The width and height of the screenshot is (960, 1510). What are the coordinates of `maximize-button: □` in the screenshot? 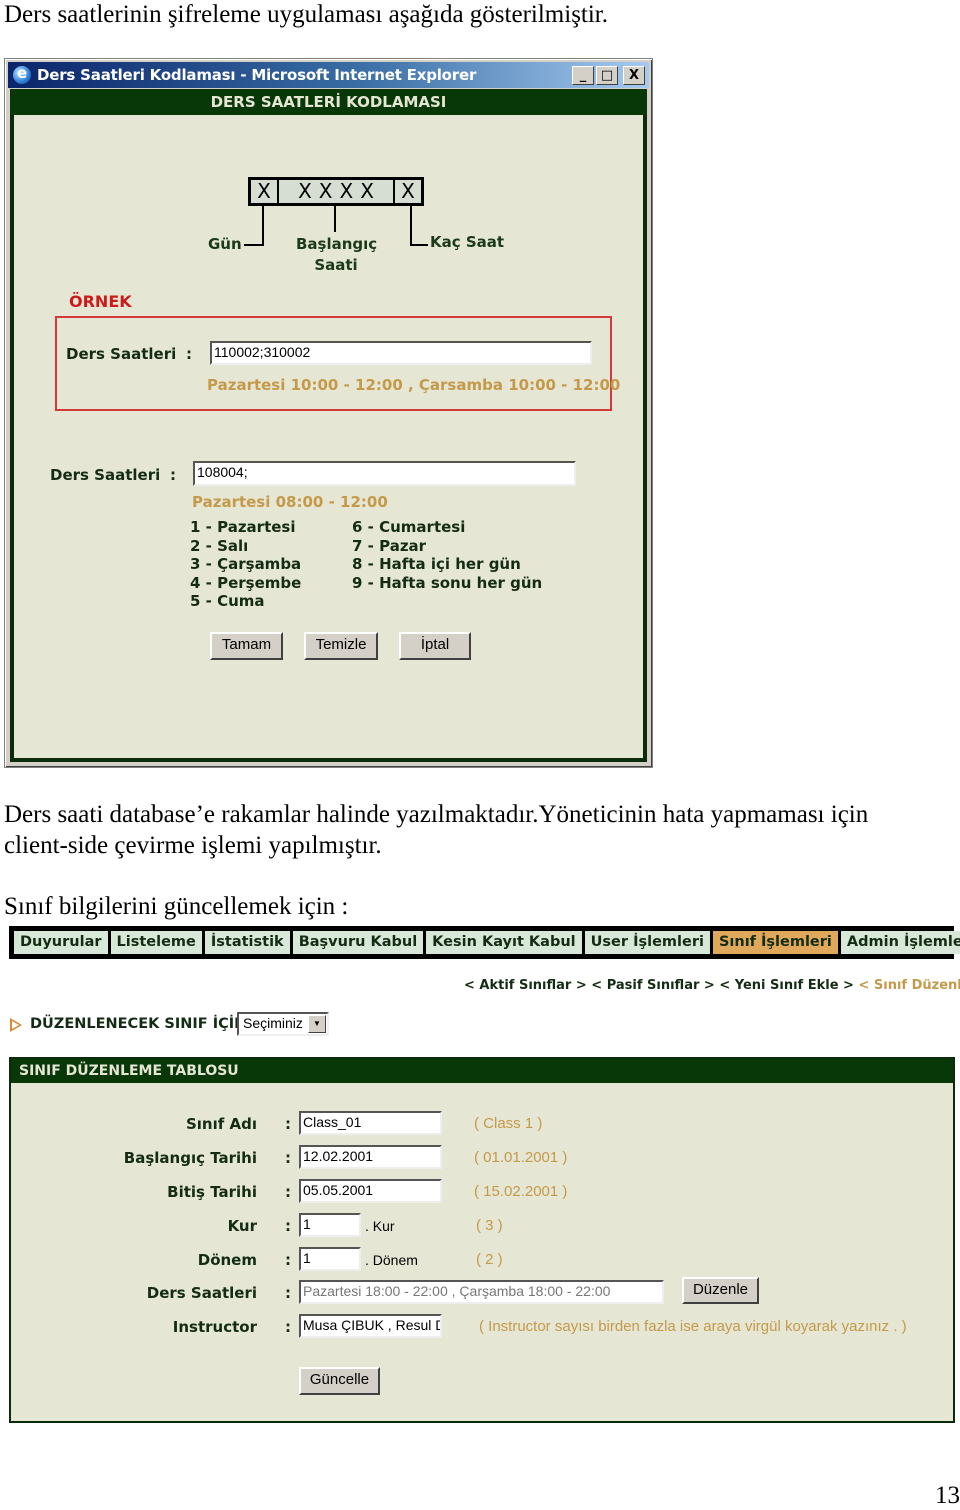 It's located at (607, 75).